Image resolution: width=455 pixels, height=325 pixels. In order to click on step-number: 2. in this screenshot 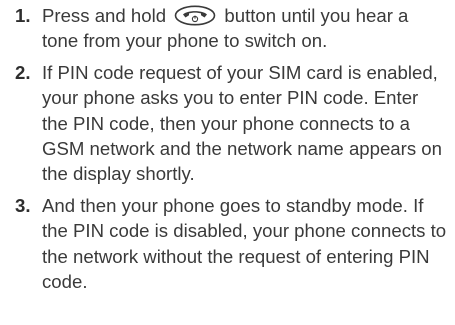, I will do `click(23, 72)`.